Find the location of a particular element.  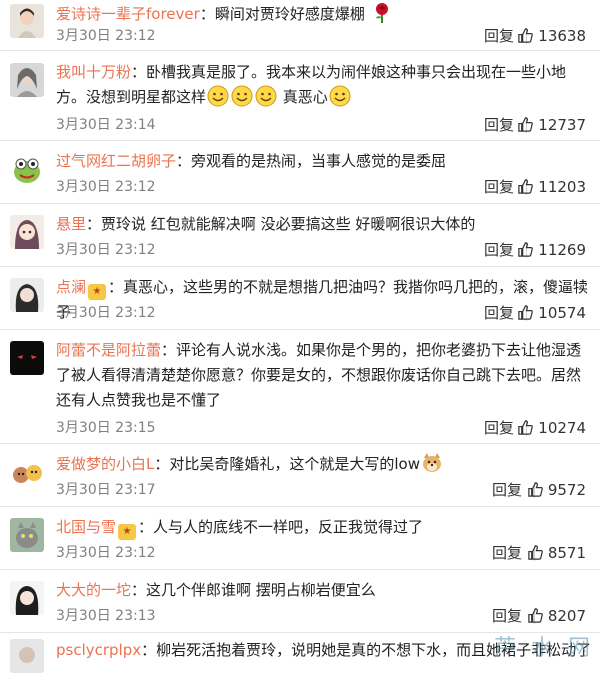

timestamp: 3月30日 23:17 is located at coordinates (106, 490).